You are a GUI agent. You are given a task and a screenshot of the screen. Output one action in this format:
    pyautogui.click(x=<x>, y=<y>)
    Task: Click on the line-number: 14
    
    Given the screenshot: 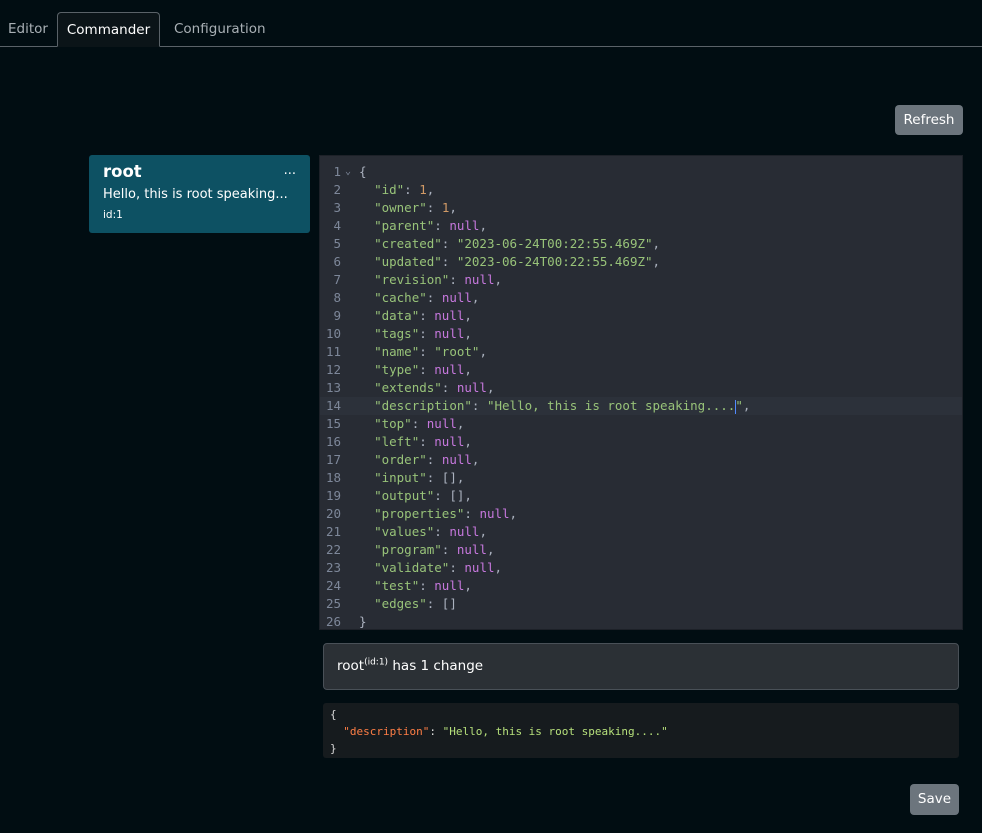 What is the action you would take?
    pyautogui.click(x=333, y=405)
    